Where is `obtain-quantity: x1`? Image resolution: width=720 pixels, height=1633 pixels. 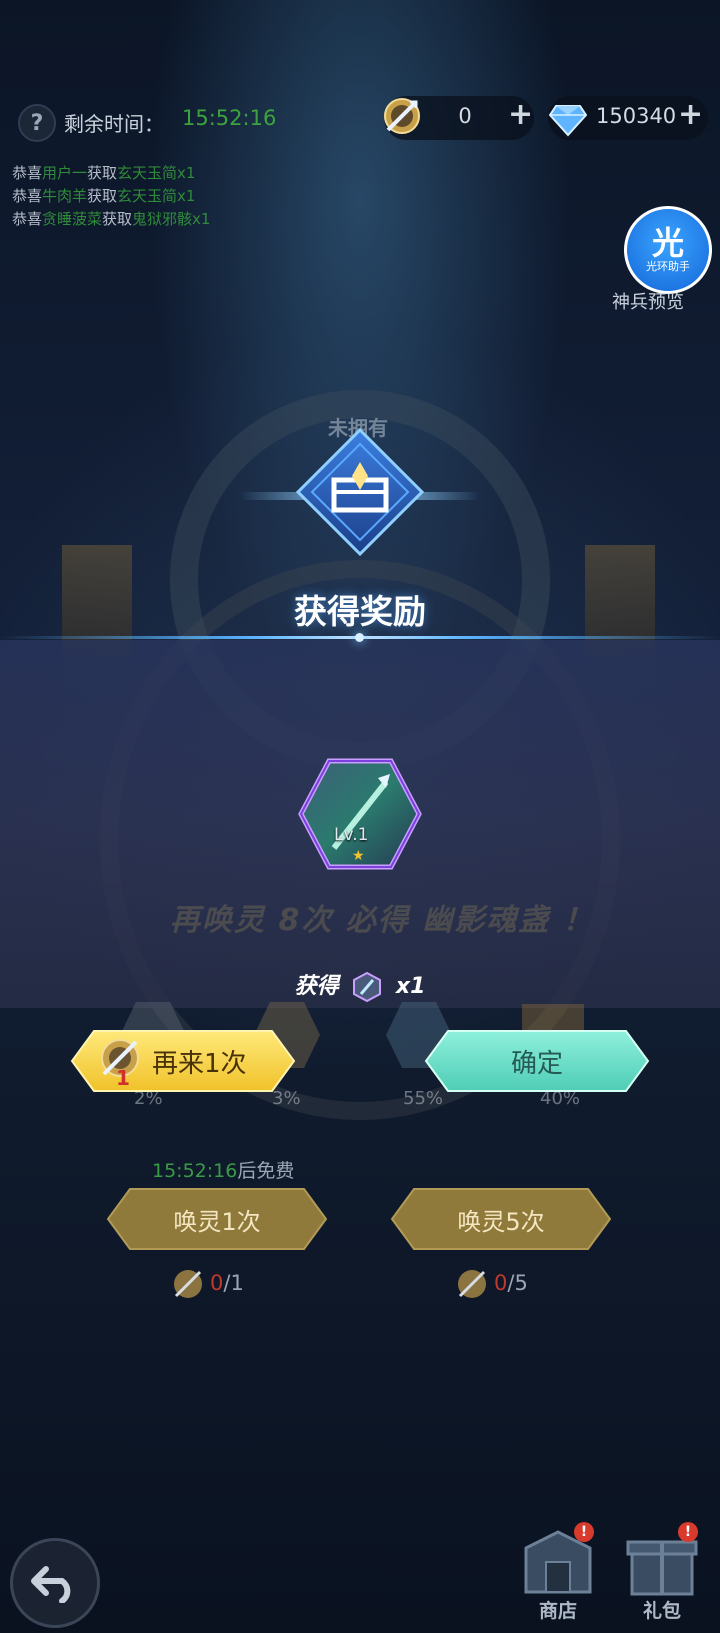
obtain-quantity: x1 is located at coordinates (410, 986).